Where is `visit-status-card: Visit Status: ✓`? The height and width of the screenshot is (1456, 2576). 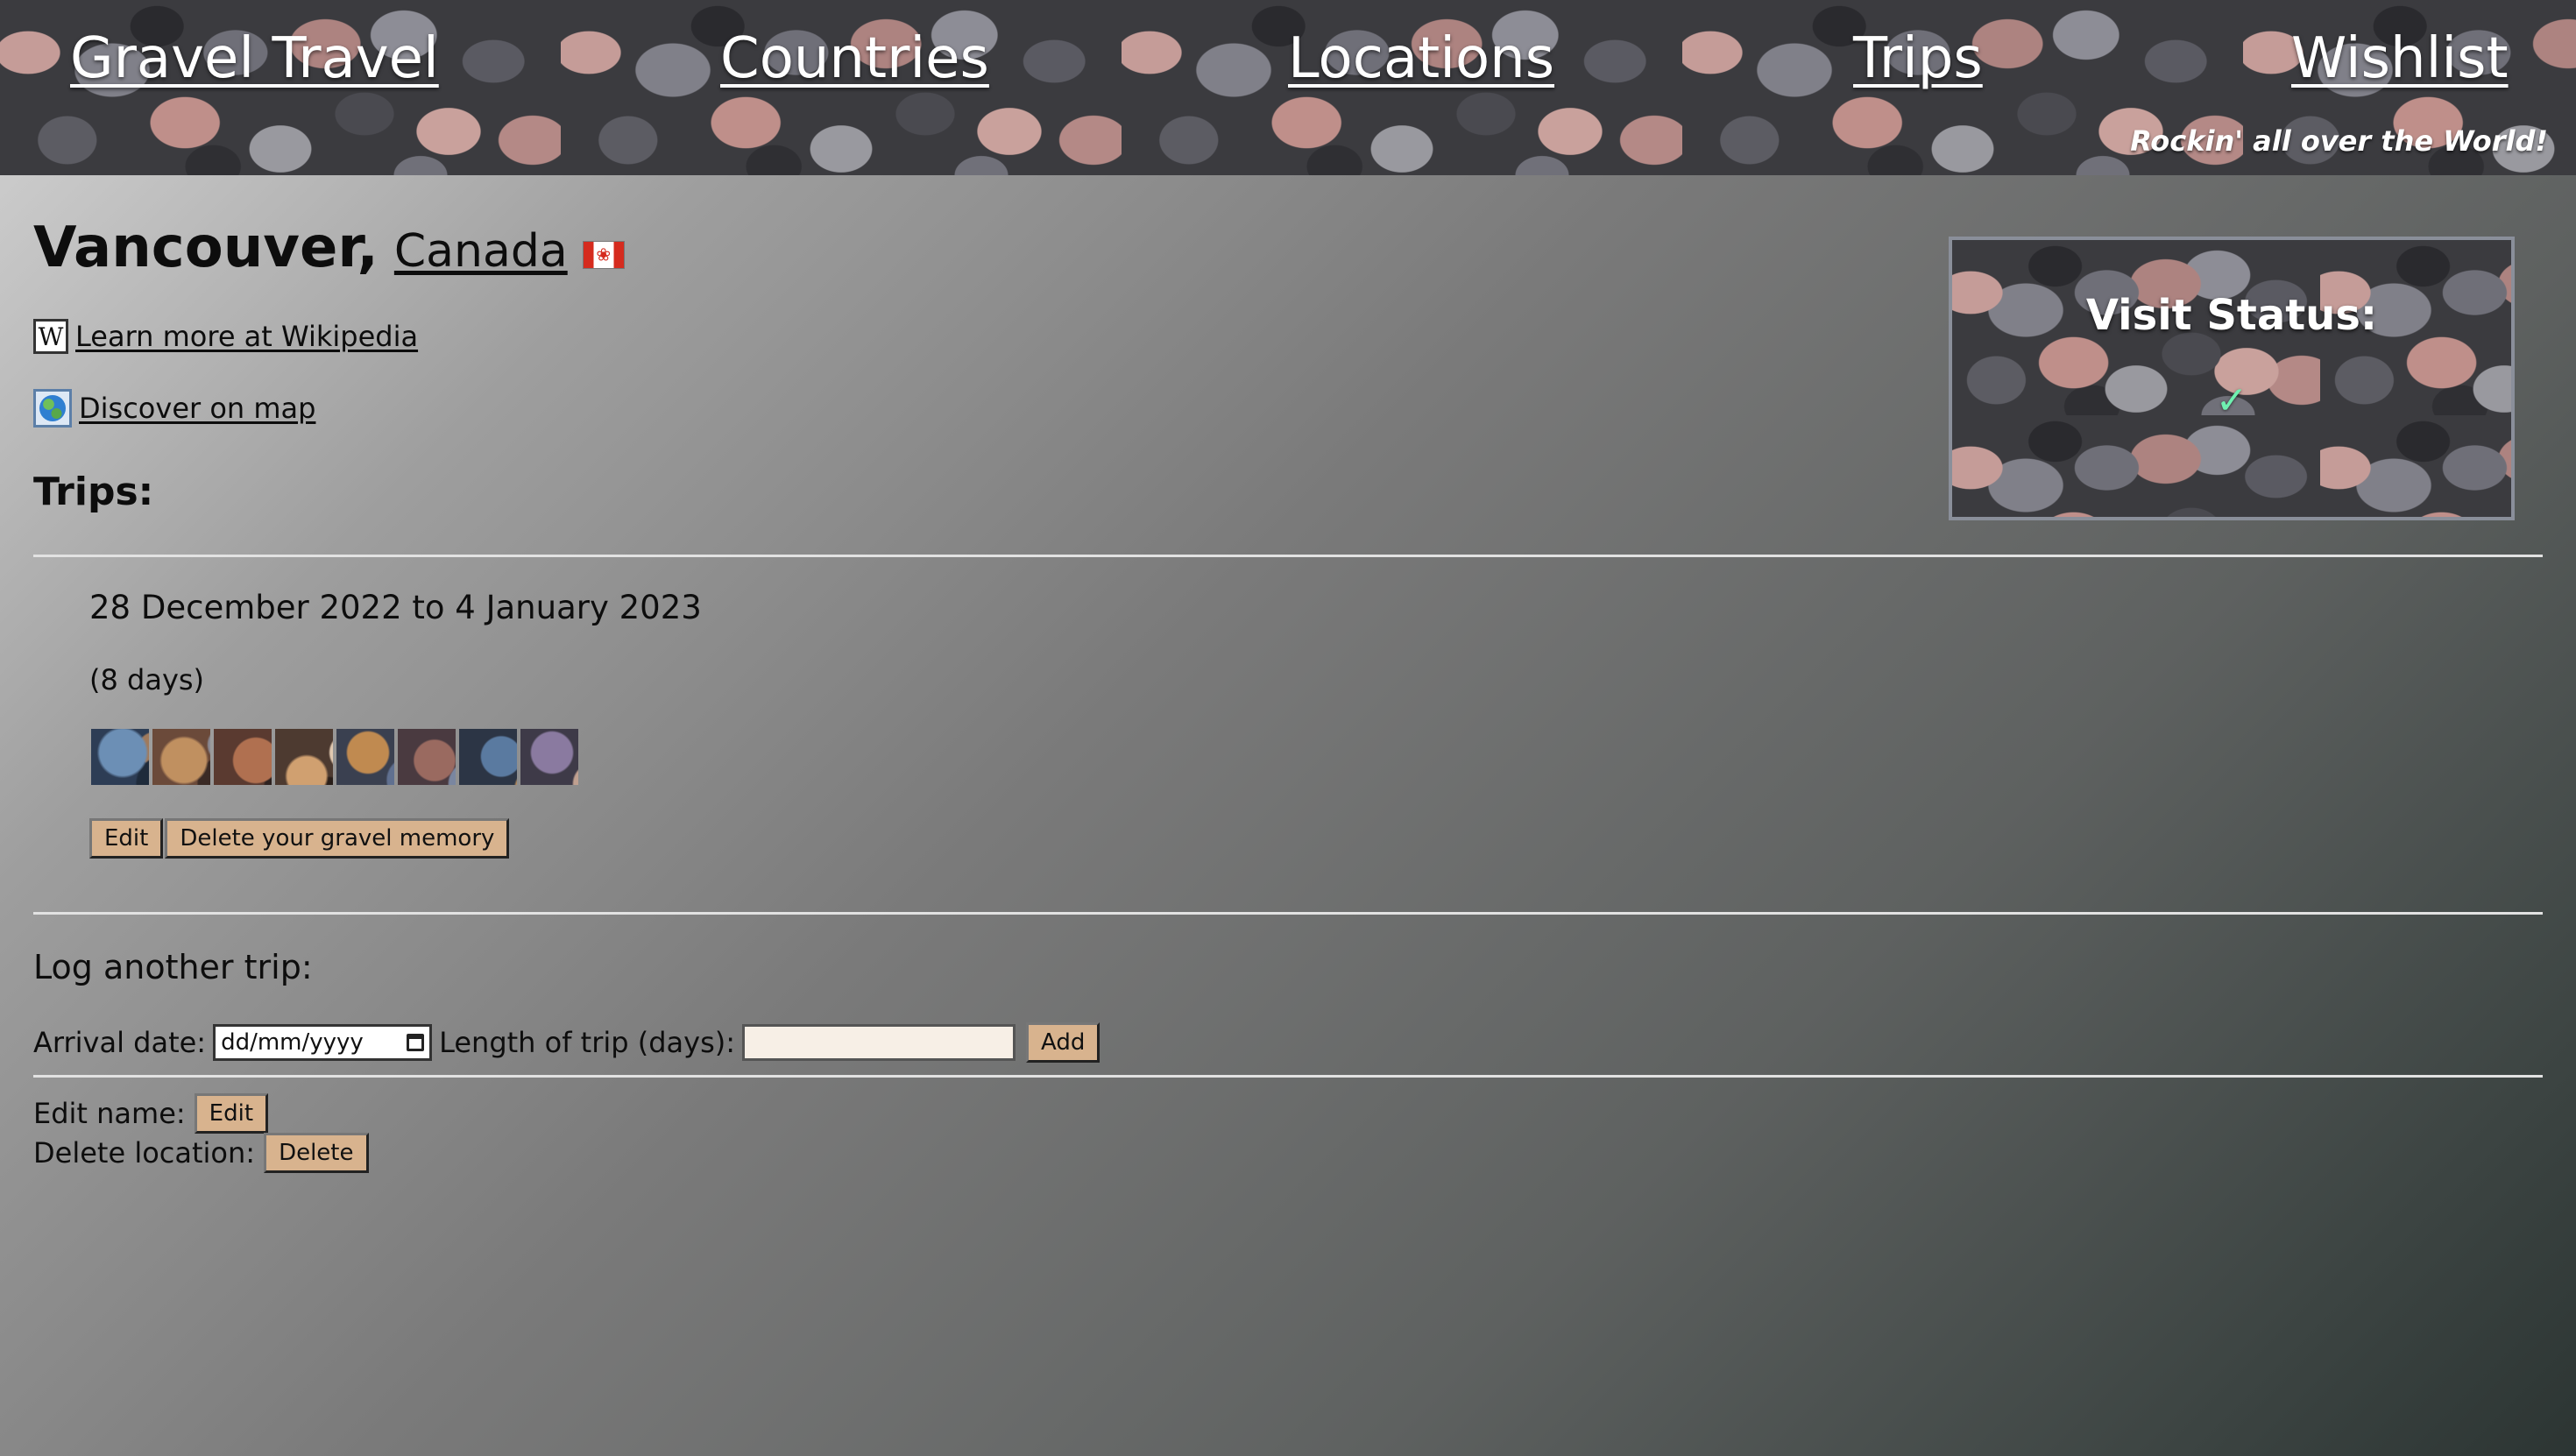 visit-status-card: Visit Status: ✓ is located at coordinates (2232, 378).